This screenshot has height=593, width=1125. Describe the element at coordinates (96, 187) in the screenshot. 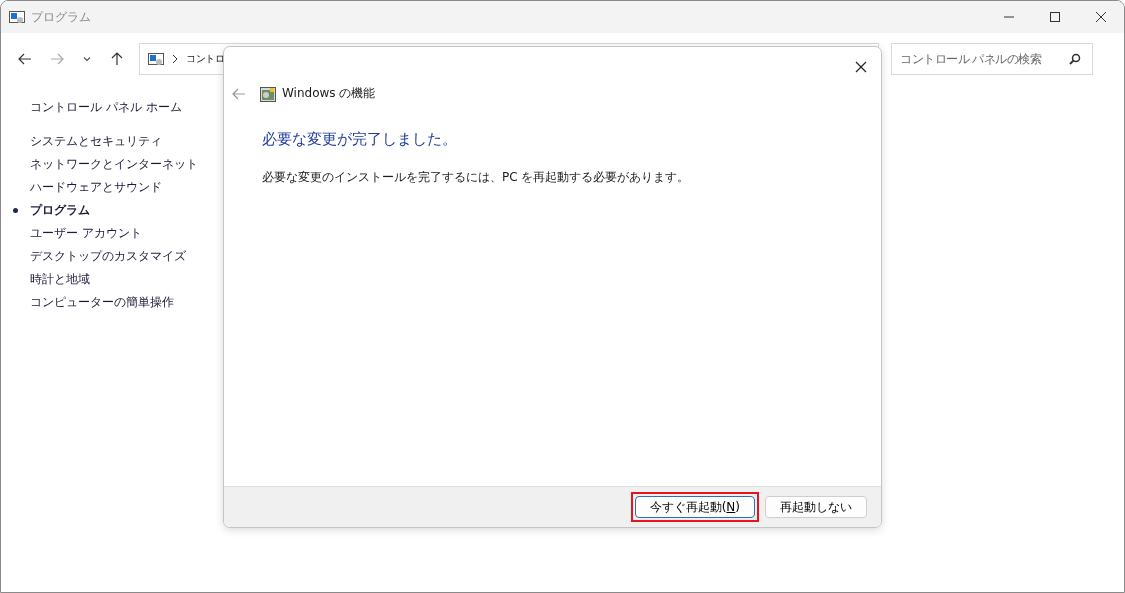

I see `sidebar-item: ハードウェアとサウンド` at that location.